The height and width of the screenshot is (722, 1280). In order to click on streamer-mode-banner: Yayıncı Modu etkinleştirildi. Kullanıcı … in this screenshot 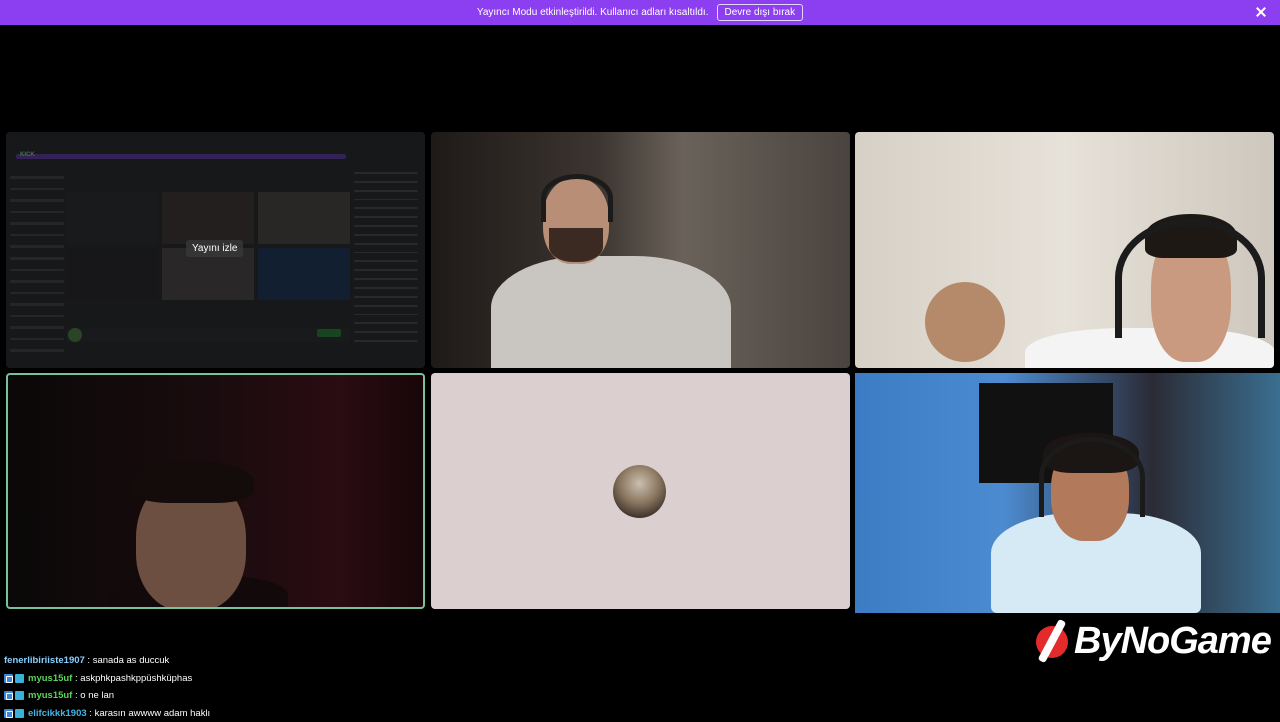, I will do `click(640, 12)`.